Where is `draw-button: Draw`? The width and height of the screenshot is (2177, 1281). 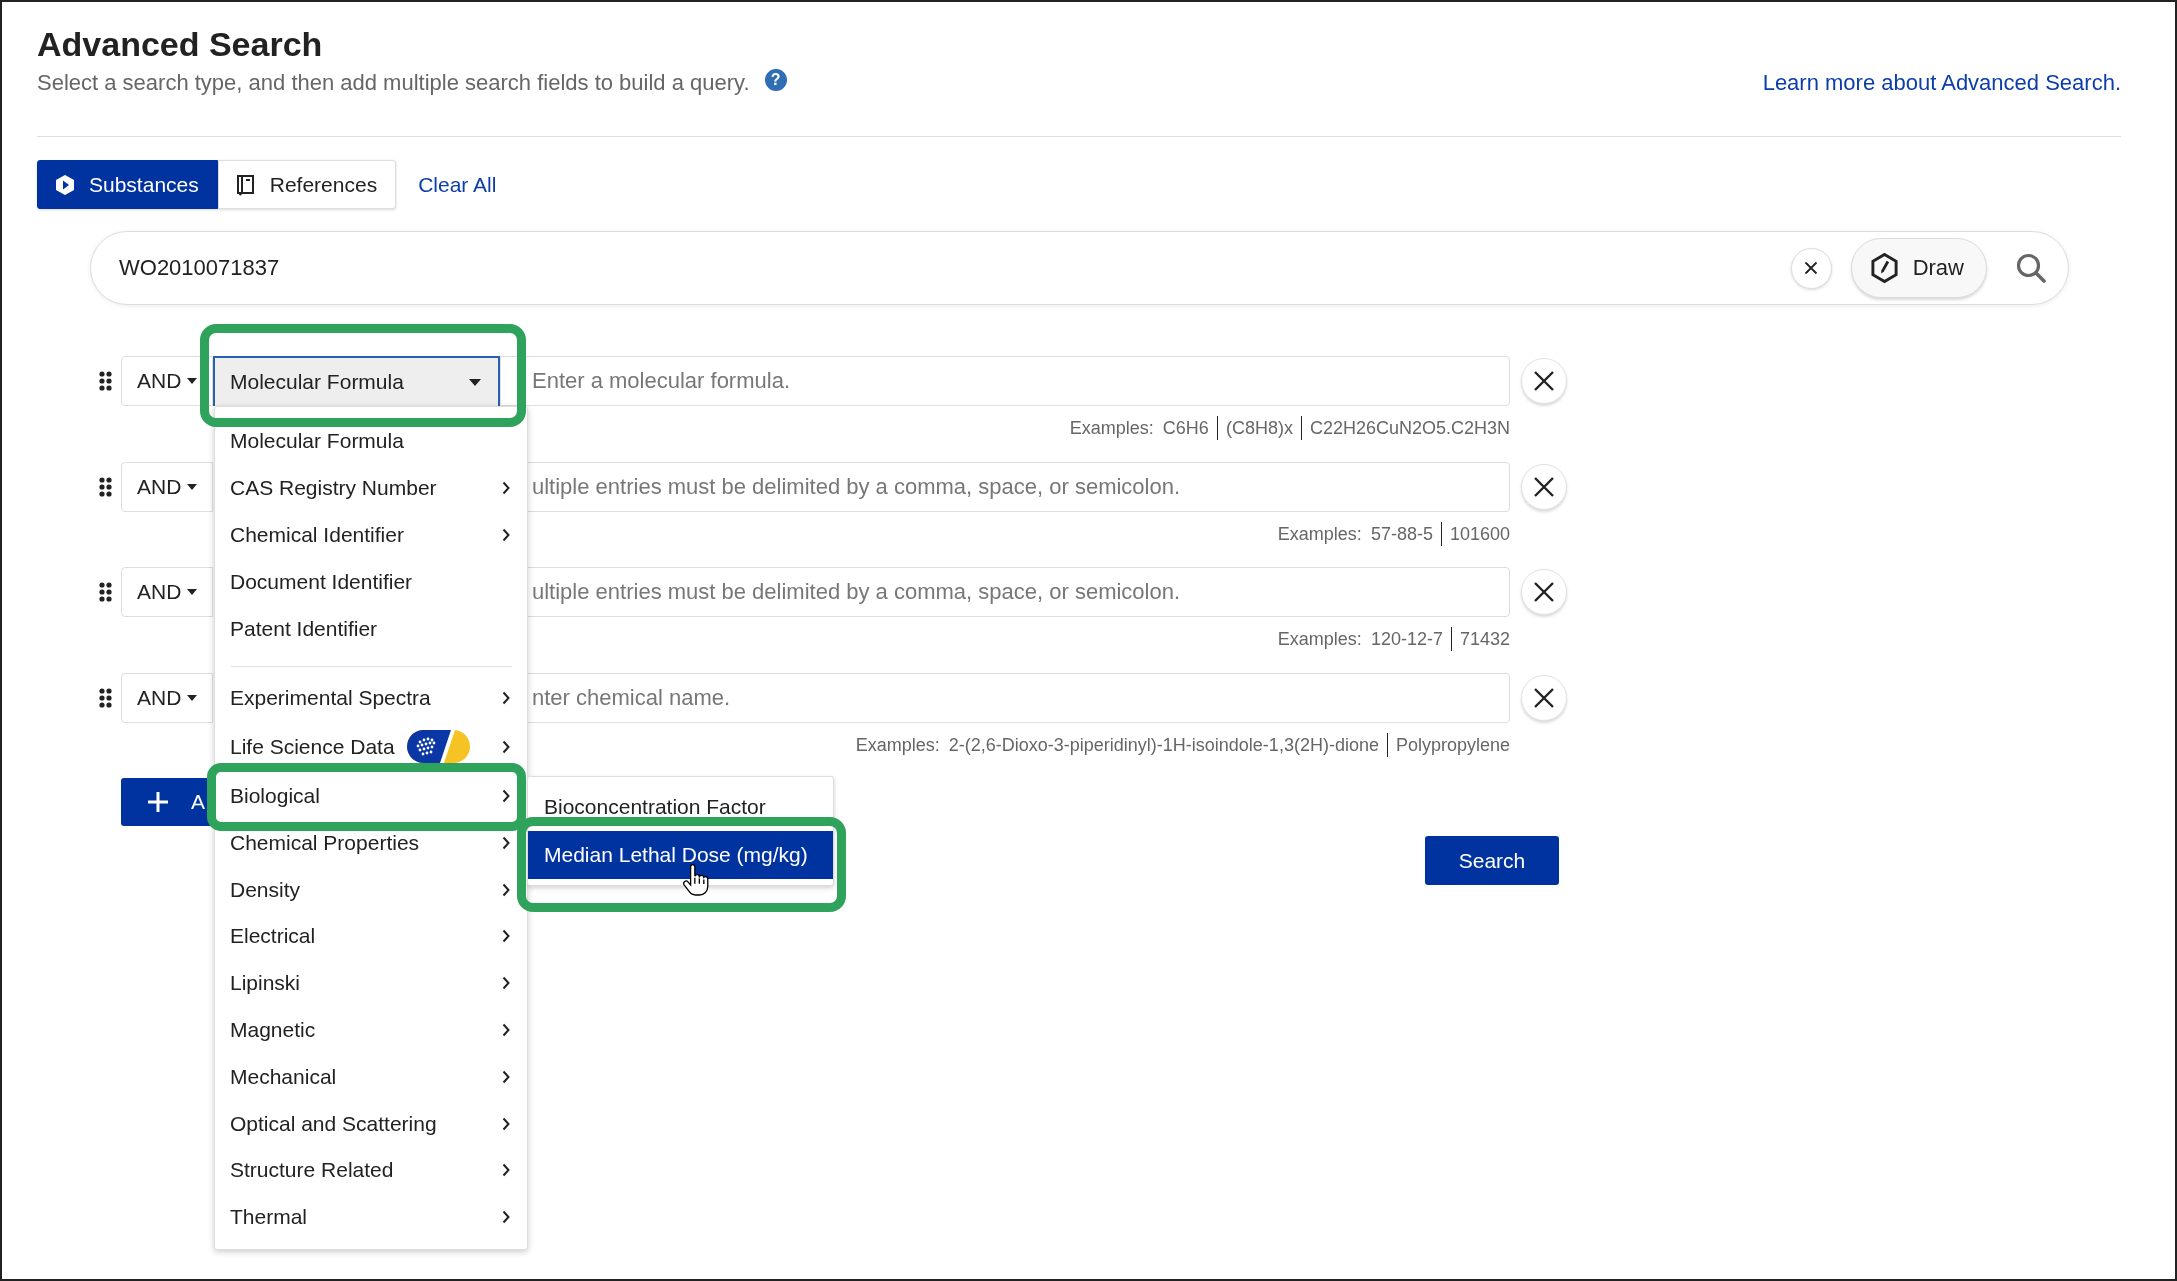 draw-button: Draw is located at coordinates (1918, 268).